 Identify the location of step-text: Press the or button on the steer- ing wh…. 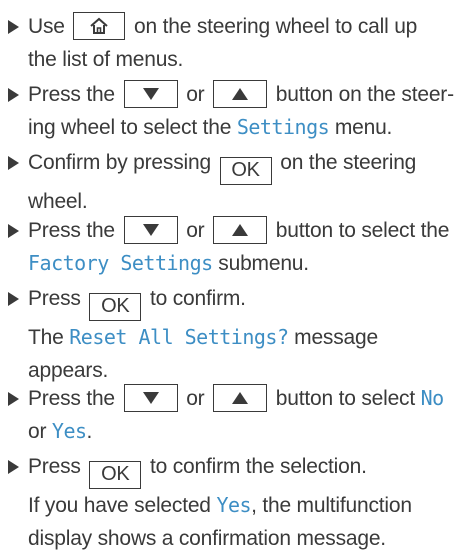
(244, 111).